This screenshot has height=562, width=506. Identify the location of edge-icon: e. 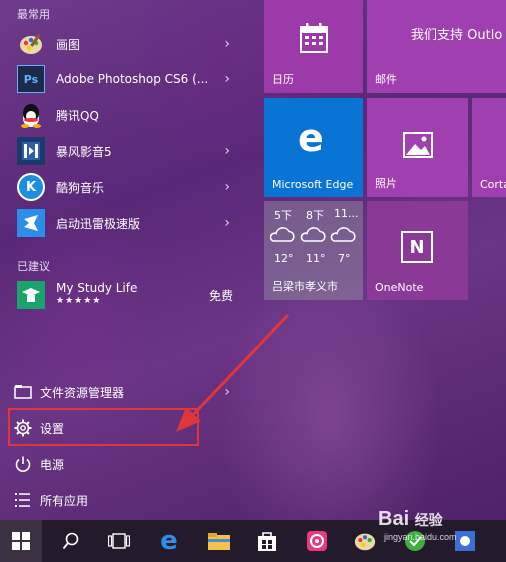
(169, 541).